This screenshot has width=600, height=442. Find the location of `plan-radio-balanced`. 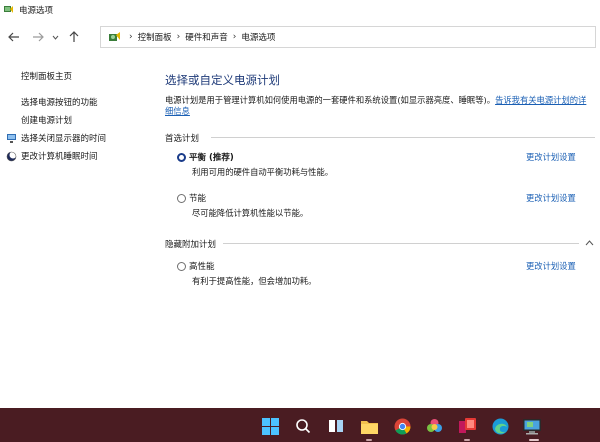

plan-radio-balanced is located at coordinates (181, 157).